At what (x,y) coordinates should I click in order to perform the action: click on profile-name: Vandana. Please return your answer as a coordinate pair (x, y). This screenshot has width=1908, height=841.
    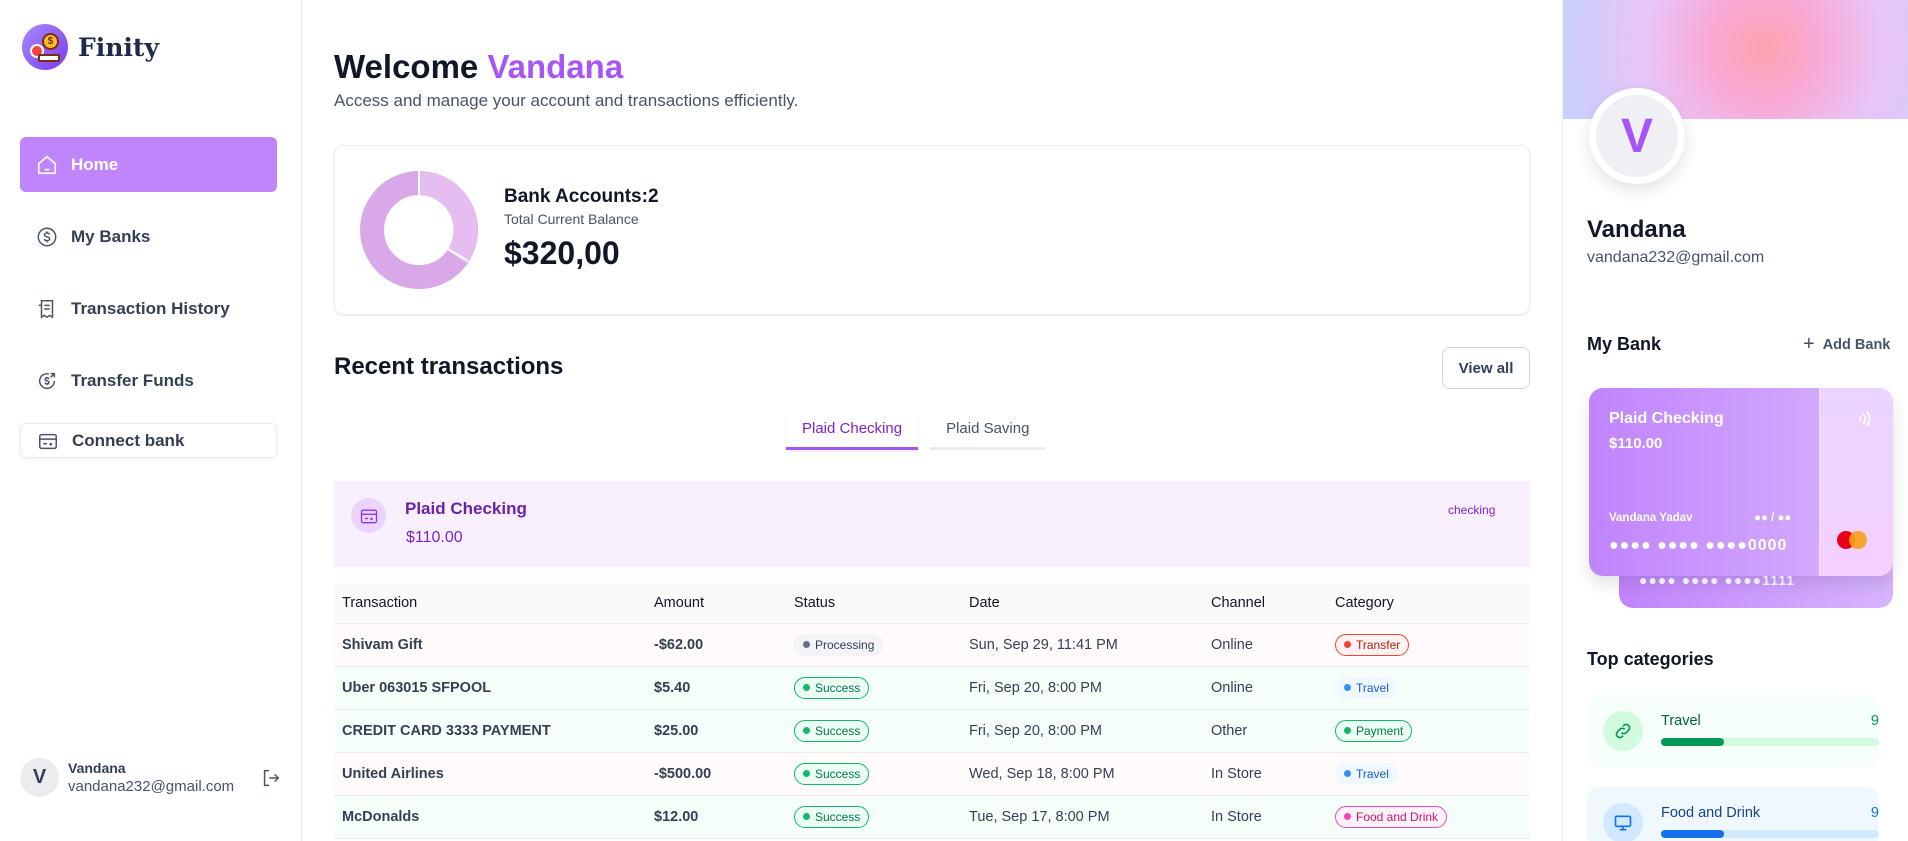
    Looking at the image, I should click on (1636, 229).